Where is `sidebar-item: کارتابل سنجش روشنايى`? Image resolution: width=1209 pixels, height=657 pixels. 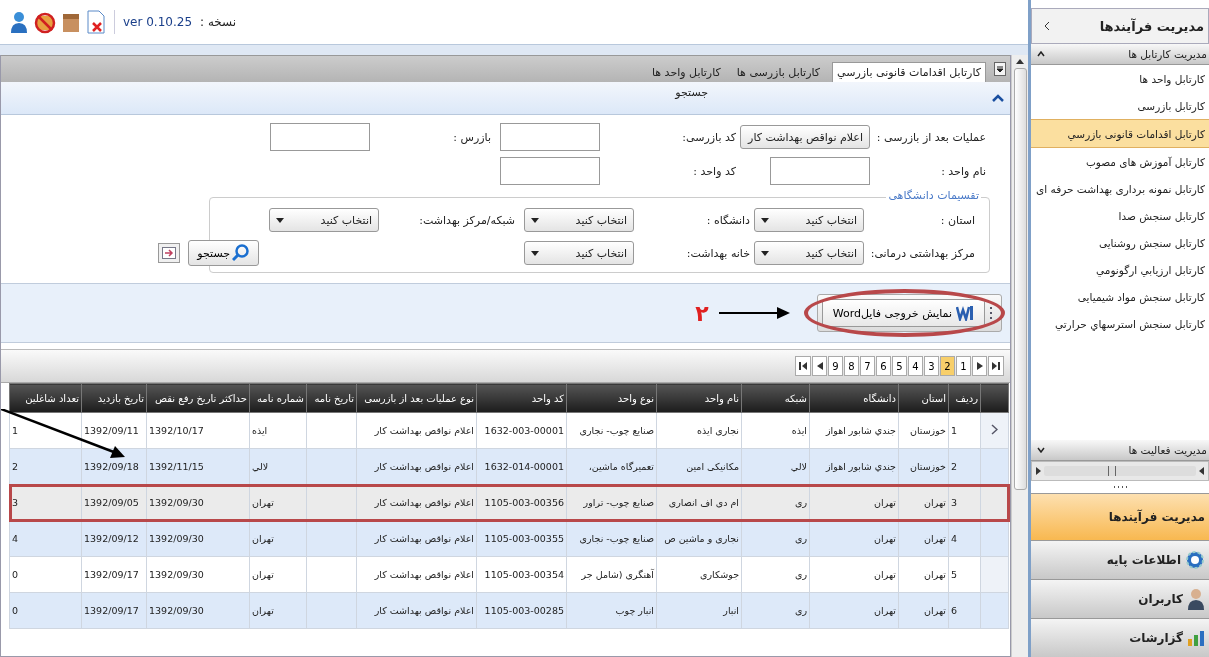 sidebar-item: کارتابل سنجش روشنايى is located at coordinates (1120, 242).